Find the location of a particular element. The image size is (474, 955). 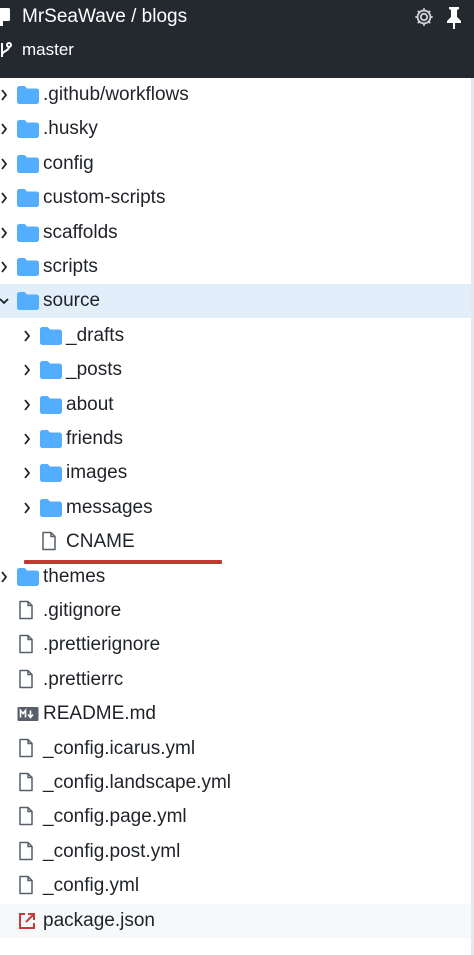

tree-file-row: .prettierignore is located at coordinates (237, 645).